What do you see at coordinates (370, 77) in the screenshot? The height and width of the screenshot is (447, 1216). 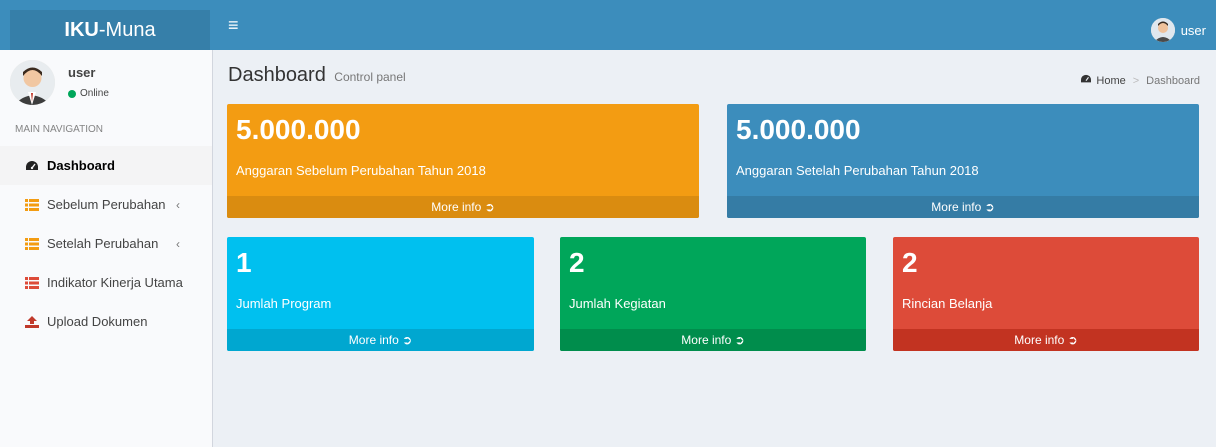 I see `page-subtitle: Control panel` at bounding box center [370, 77].